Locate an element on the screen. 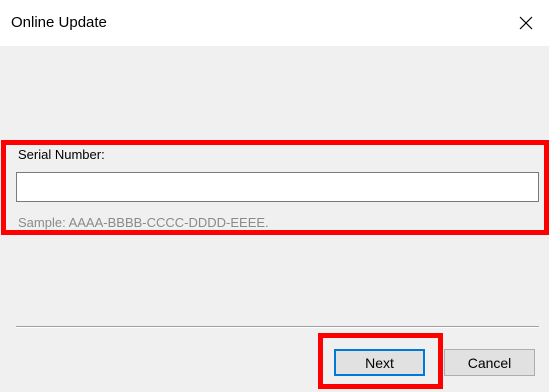  close-button is located at coordinates (526, 23).